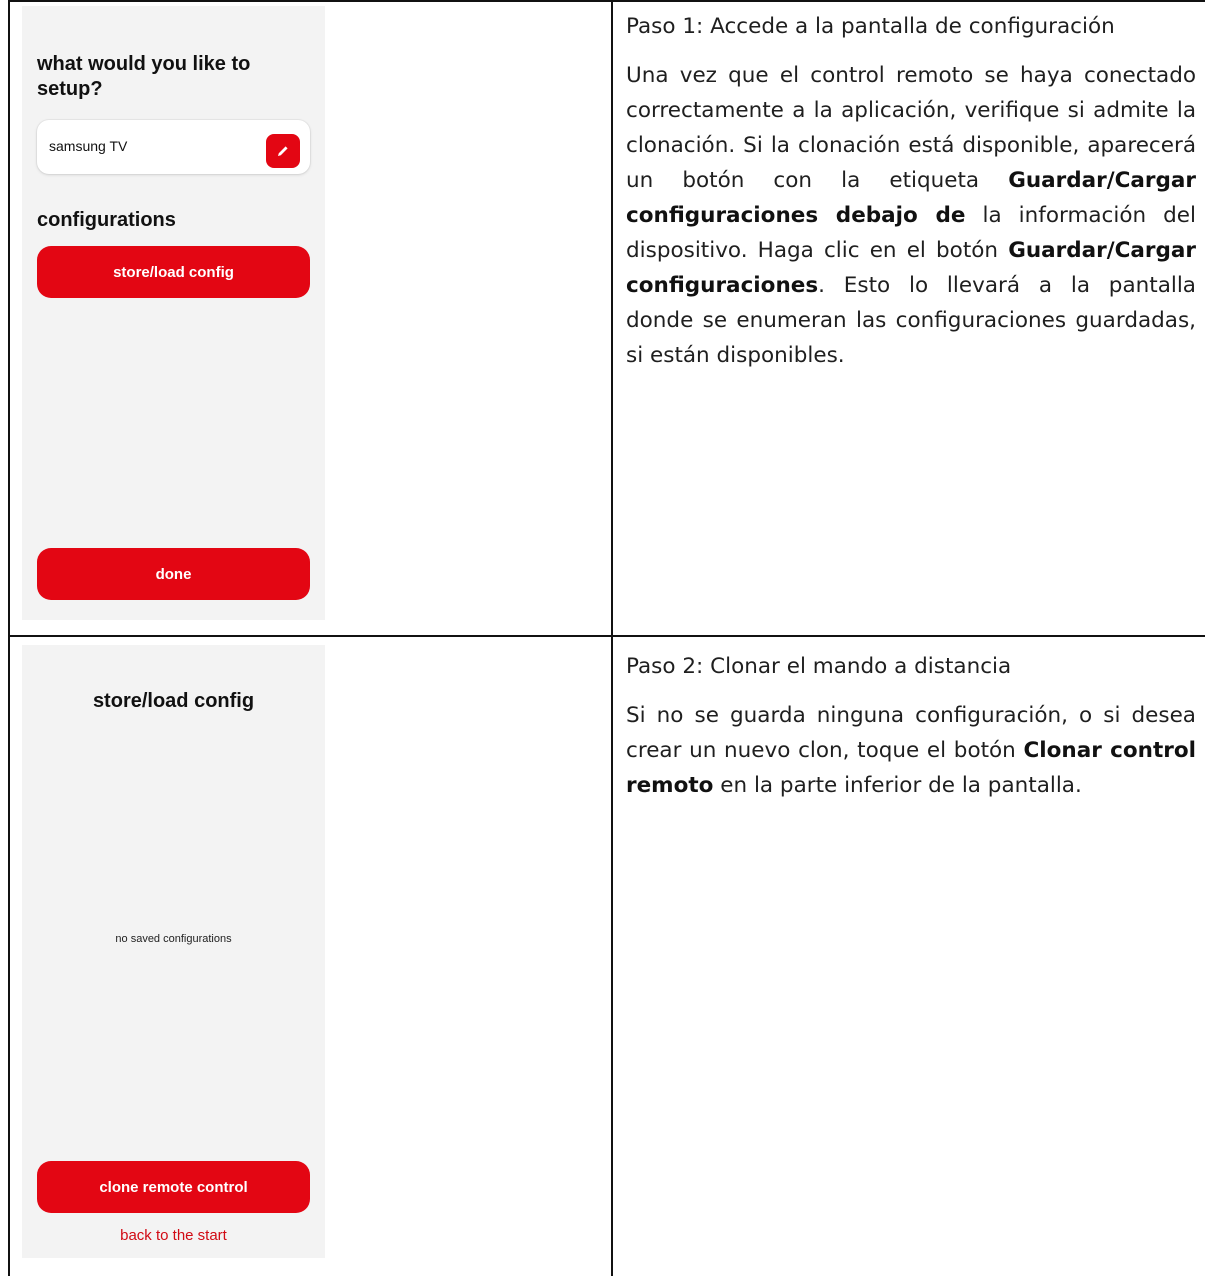 The image size is (1205, 1276). I want to click on store-load-config-button: store/load config, so click(173, 272).